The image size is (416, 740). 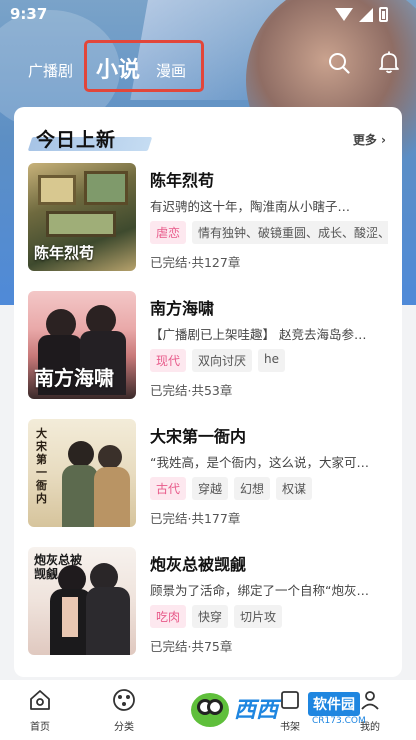 What do you see at coordinates (168, 360) in the screenshot?
I see `tag: 现代` at bounding box center [168, 360].